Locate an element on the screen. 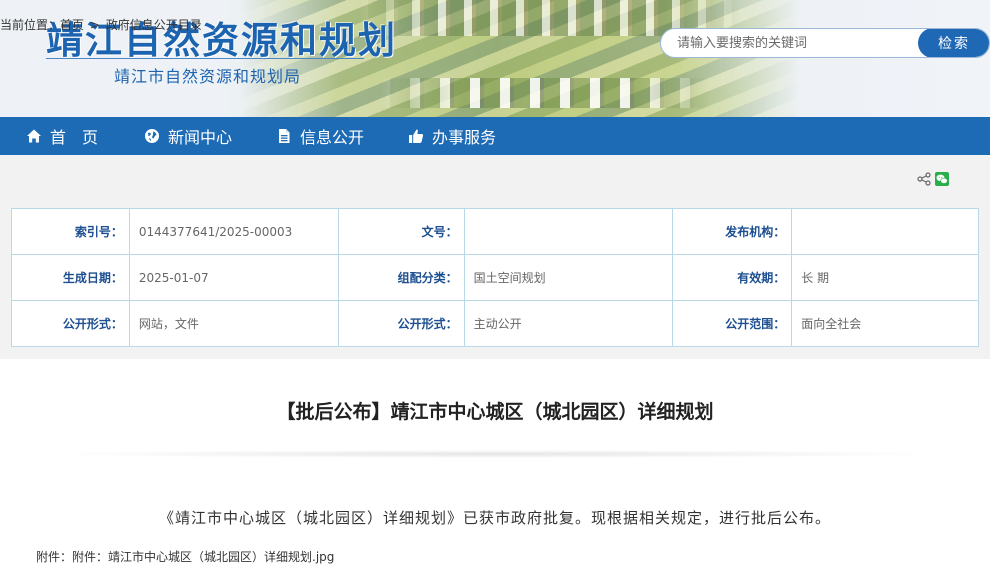 The height and width of the screenshot is (585, 990). share-icon is located at coordinates (924, 180).